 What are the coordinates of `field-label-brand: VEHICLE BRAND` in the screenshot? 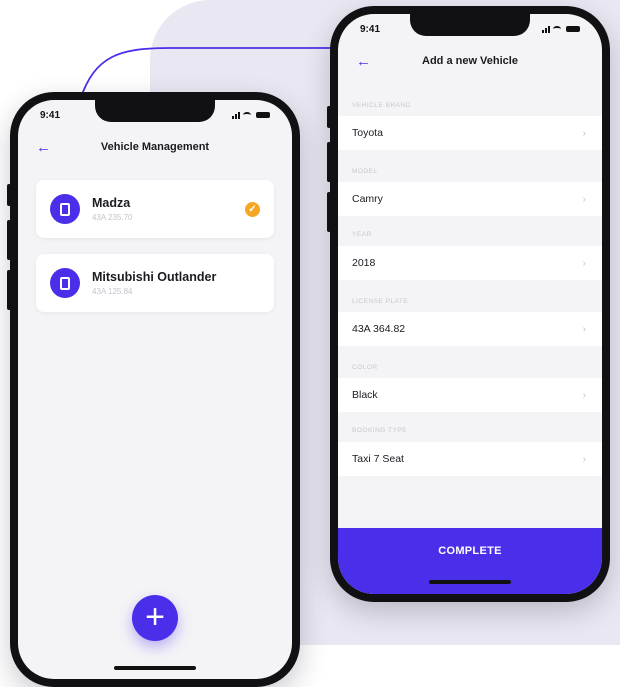 It's located at (381, 105).